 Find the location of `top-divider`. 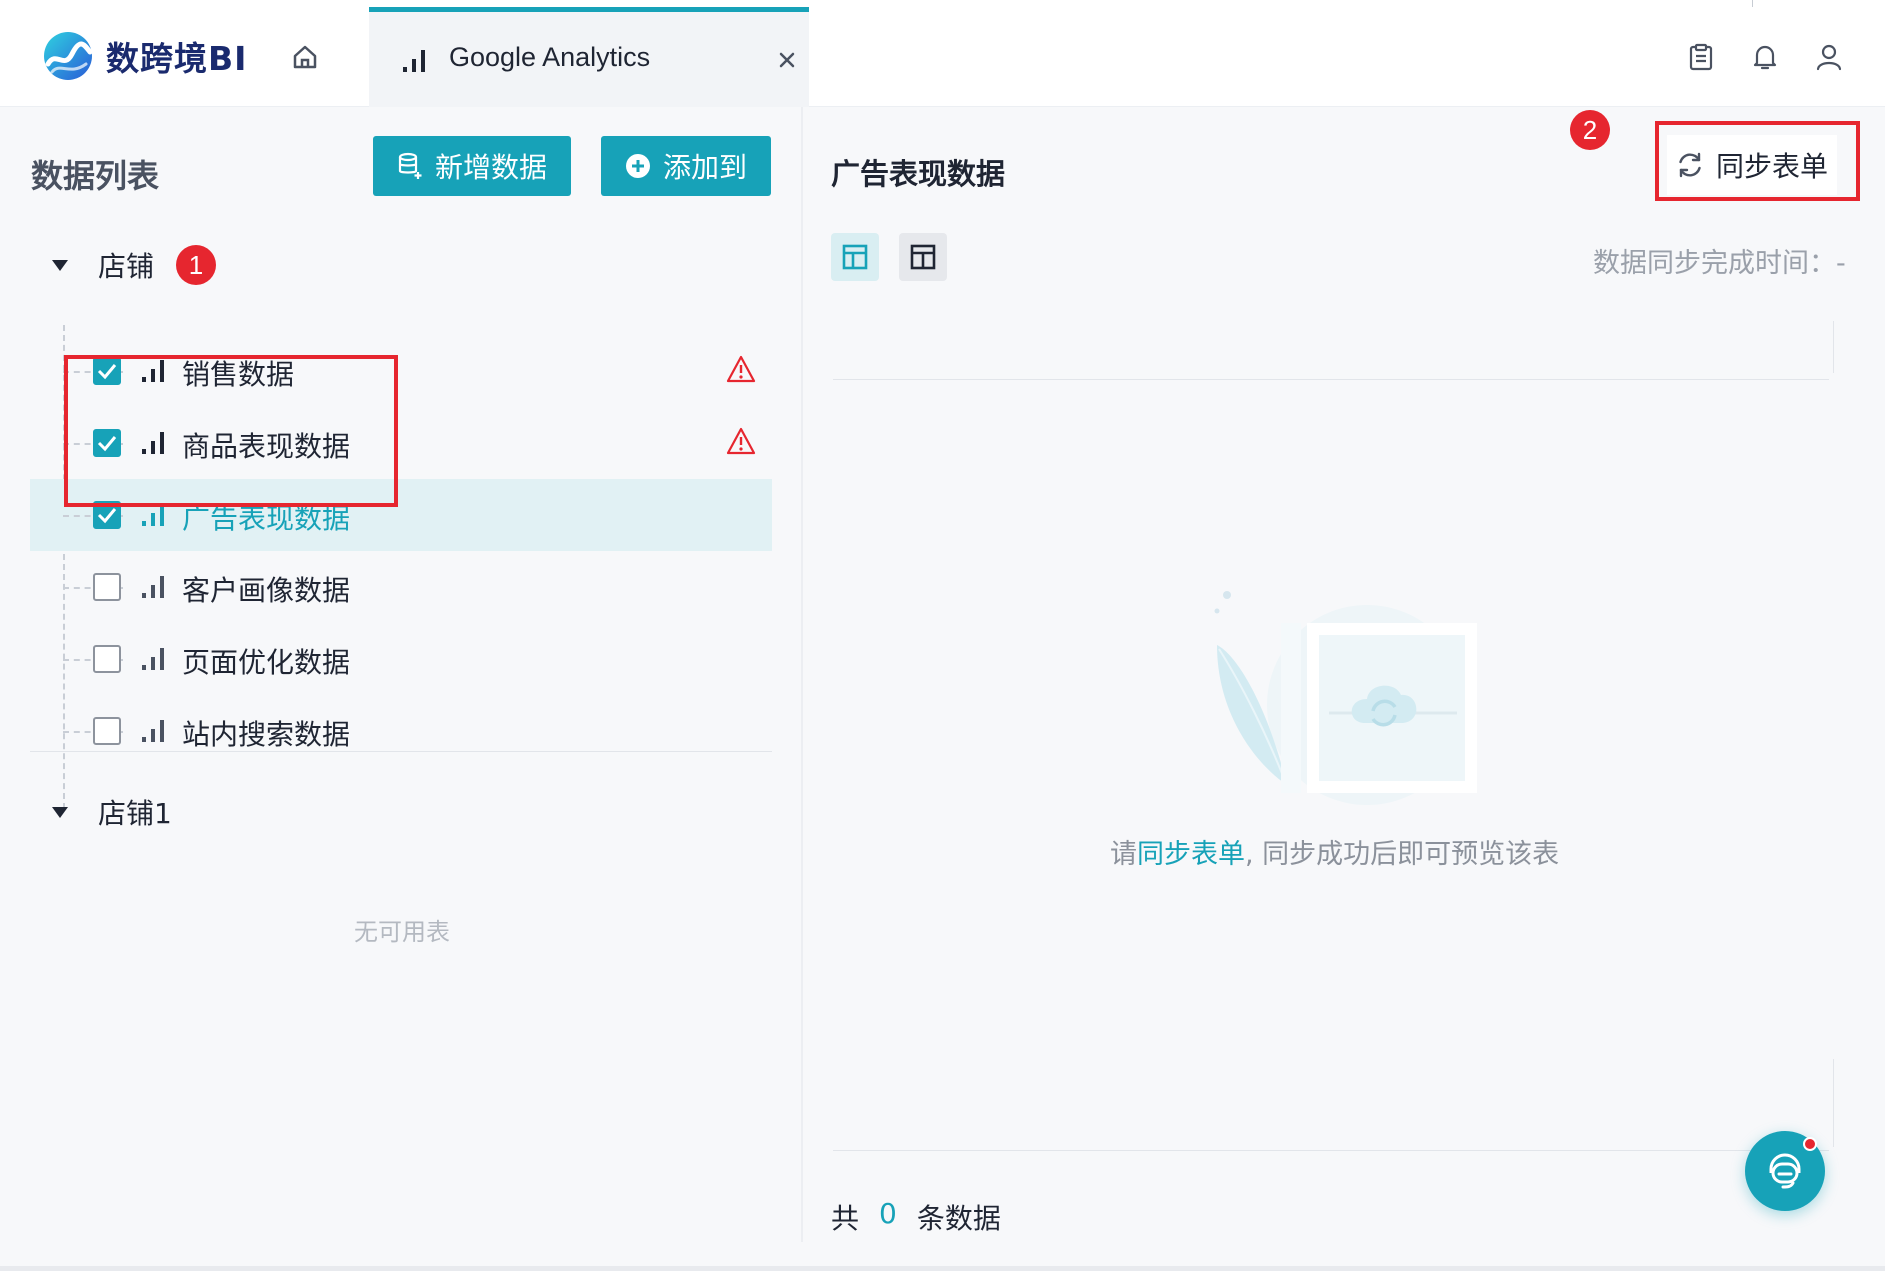

top-divider is located at coordinates (1752, 3).